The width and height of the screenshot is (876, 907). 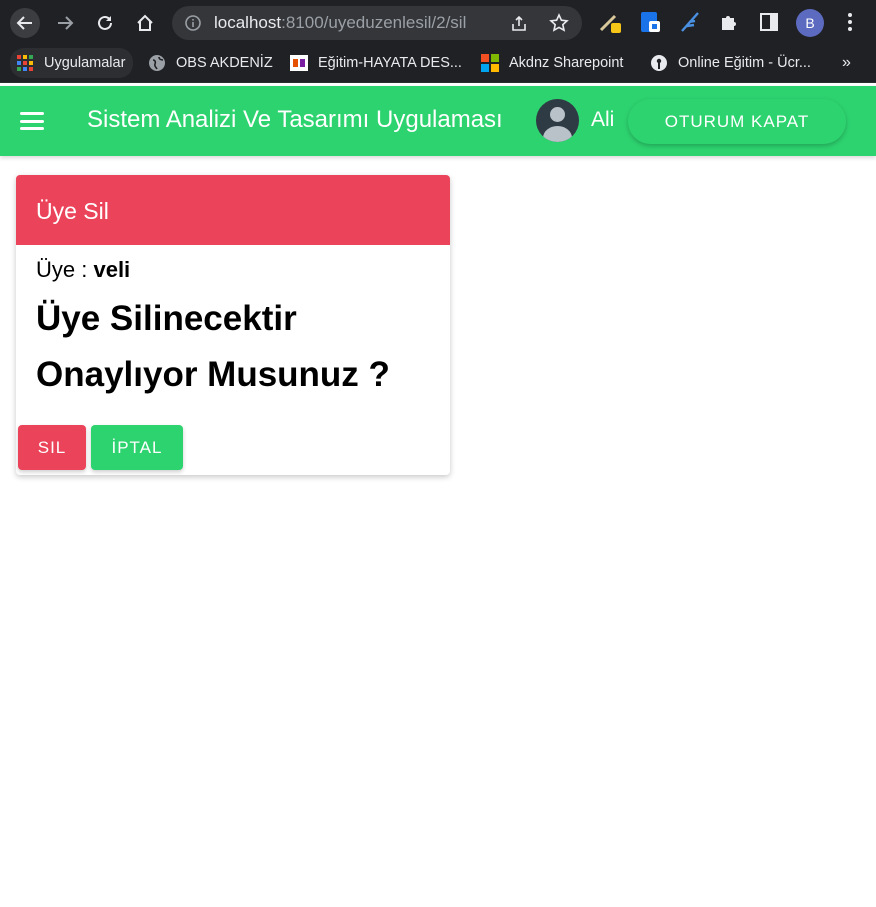 I want to click on bookmark-obs: OBS AKDENİZ, so click(x=210, y=63).